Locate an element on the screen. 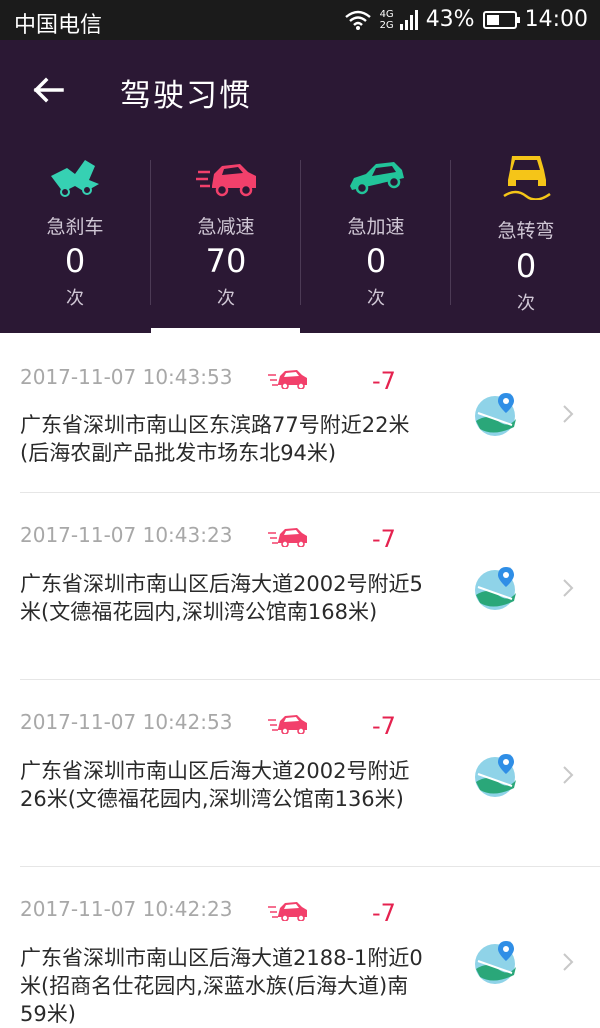 Image resolution: width=600 pixels, height=1028 pixels. record-address: 广东省深圳市南山区东滨路77号附近22米(后海农副产品批发市场东北94米) is located at coordinates (215, 439).